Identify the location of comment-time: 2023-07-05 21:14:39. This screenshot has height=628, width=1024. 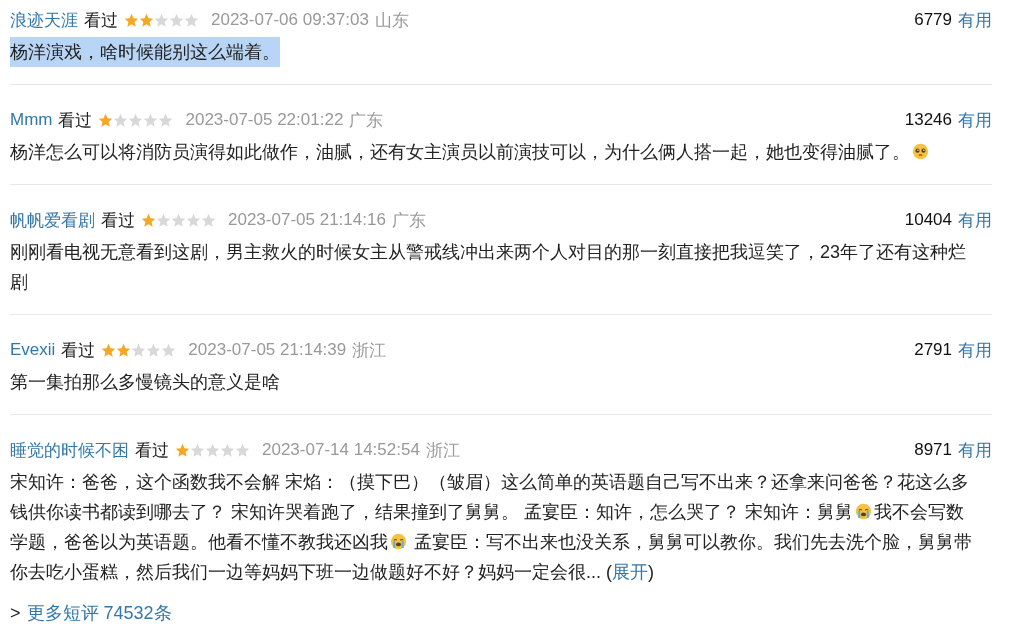
(267, 350).